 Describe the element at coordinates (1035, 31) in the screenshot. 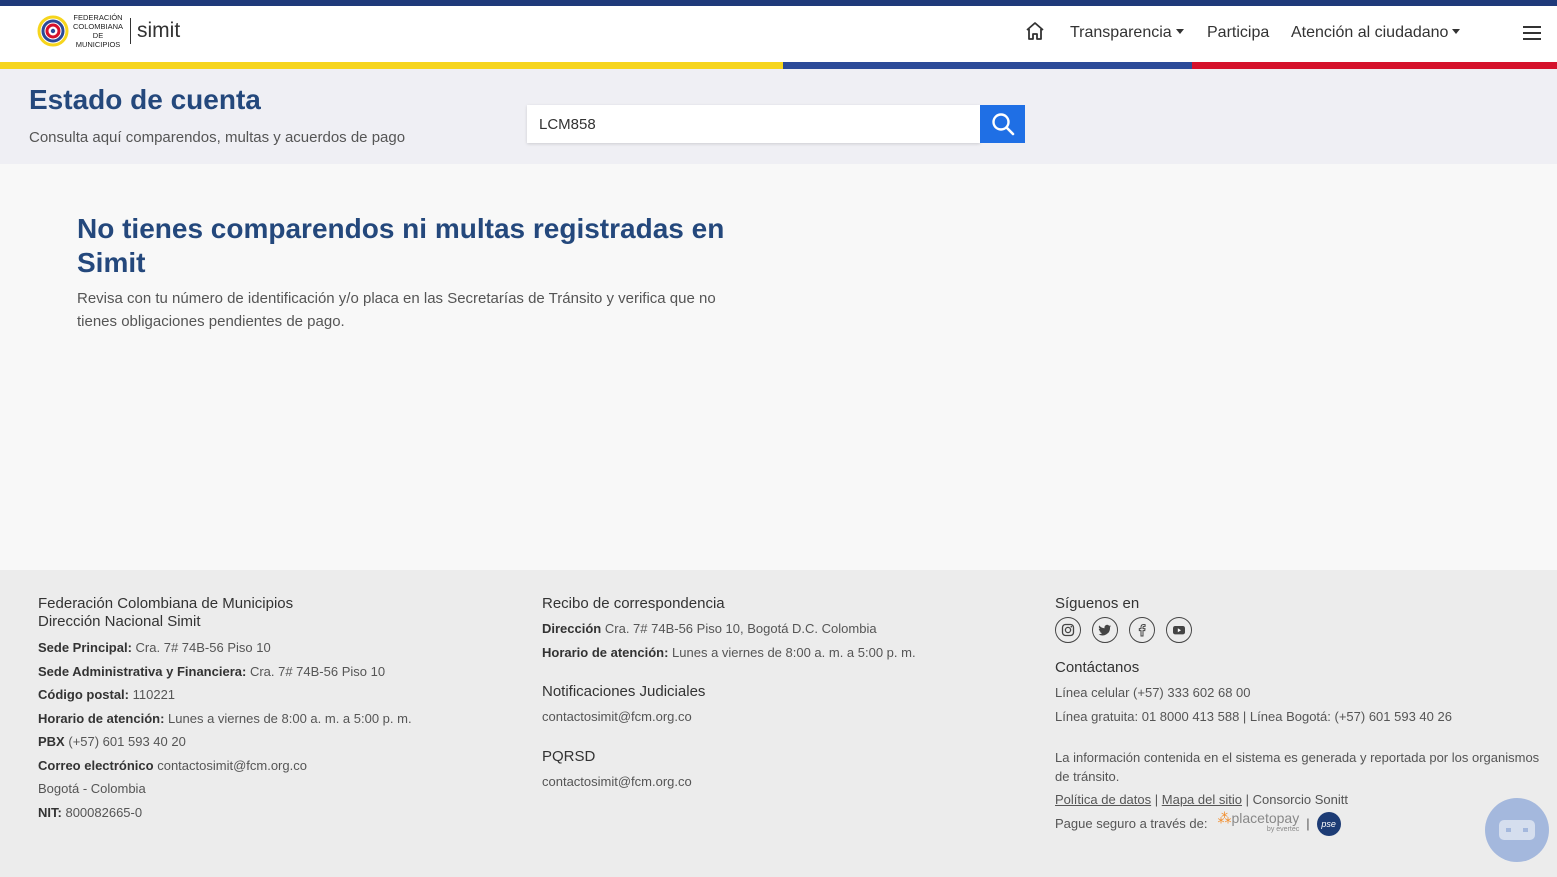

I see `home-icon` at that location.